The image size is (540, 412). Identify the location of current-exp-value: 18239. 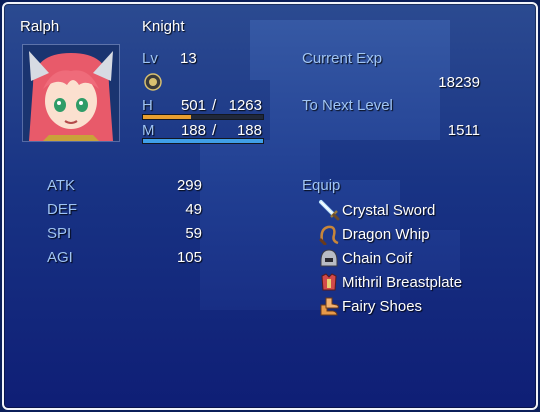
(459, 82).